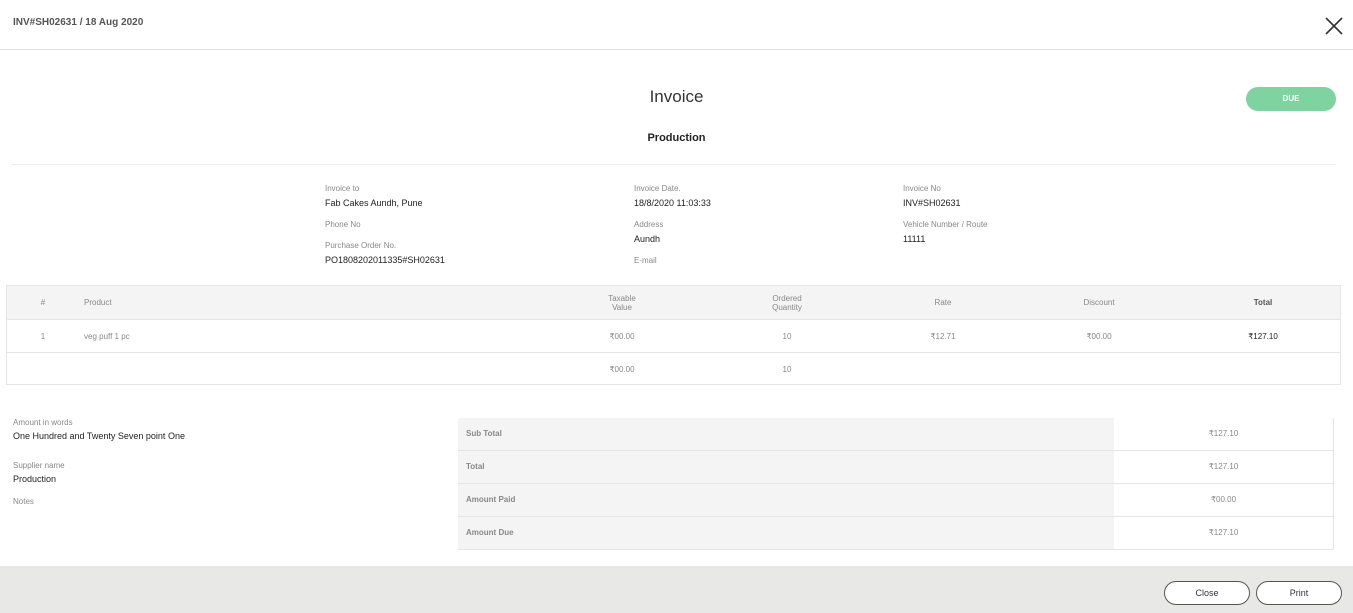 This screenshot has width=1353, height=613. What do you see at coordinates (39, 465) in the screenshot?
I see `supplier-name-label: Supplier name` at bounding box center [39, 465].